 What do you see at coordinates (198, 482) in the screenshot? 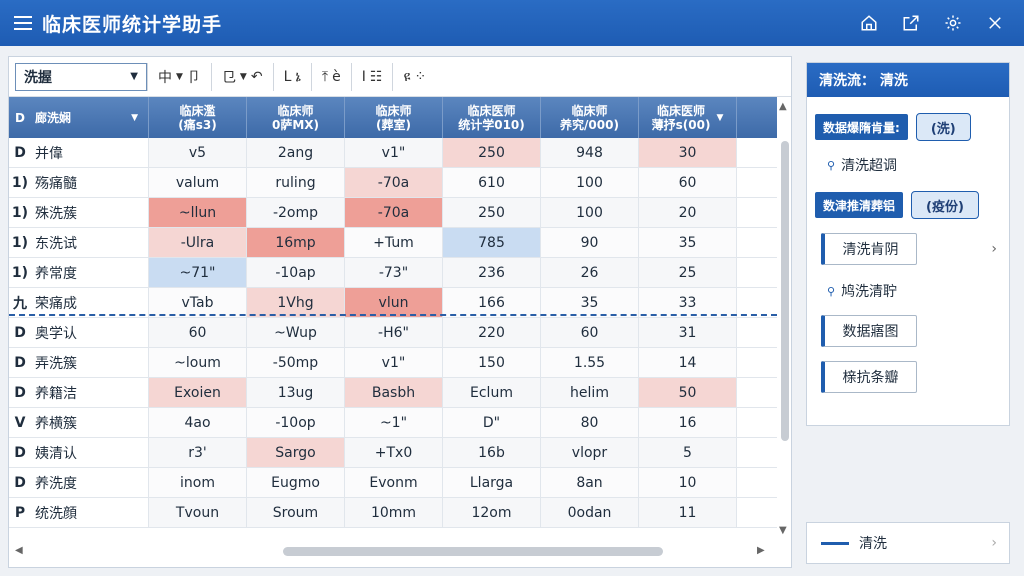
I see `table-cell: inom` at bounding box center [198, 482].